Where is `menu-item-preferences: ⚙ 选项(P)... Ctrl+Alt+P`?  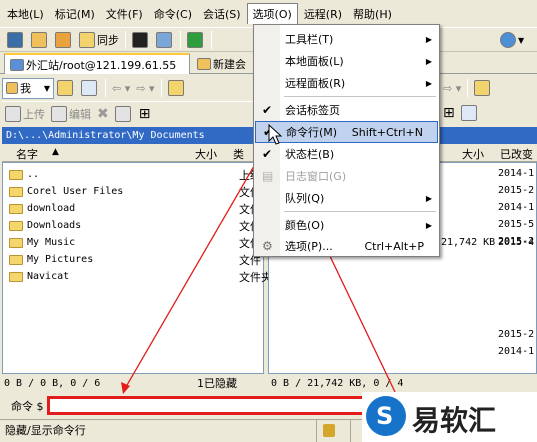 menu-item-preferences: ⚙ 选项(P)... Ctrl+Alt+P is located at coordinates (346, 246).